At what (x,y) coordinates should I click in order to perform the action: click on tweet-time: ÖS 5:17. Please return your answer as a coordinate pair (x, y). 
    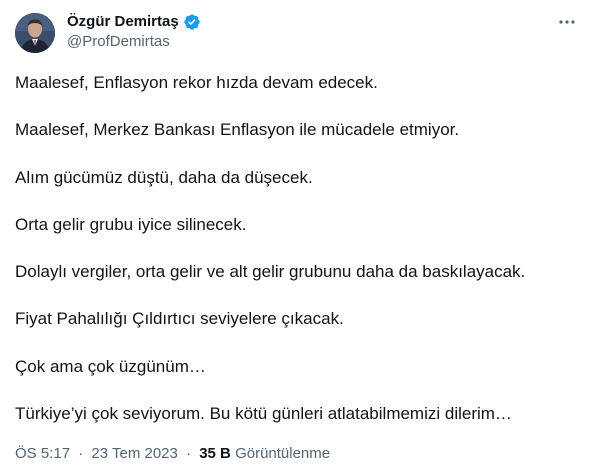
    Looking at the image, I should click on (42, 453).